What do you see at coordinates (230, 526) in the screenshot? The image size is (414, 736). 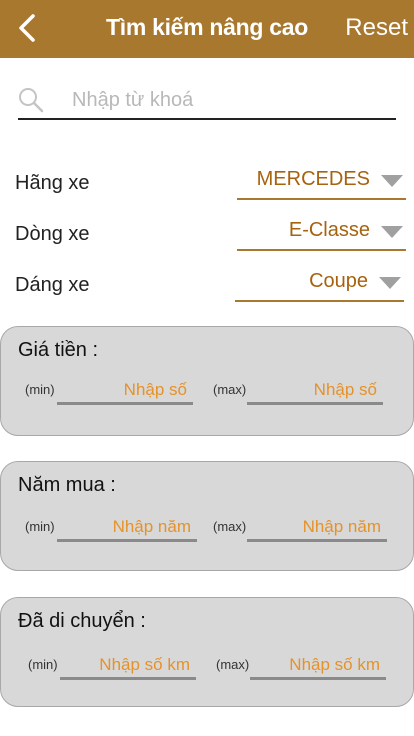 I see `year-max-tag: (max)` at bounding box center [230, 526].